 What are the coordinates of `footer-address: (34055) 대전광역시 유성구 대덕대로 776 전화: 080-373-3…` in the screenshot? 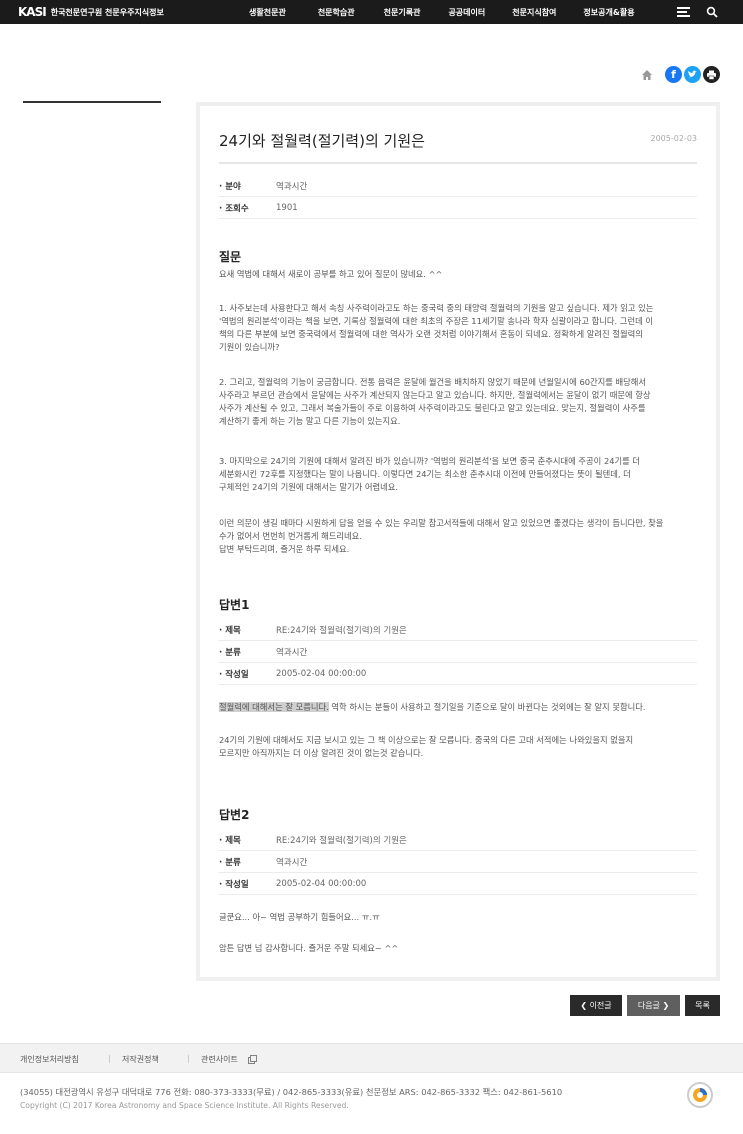 It's located at (291, 1092).